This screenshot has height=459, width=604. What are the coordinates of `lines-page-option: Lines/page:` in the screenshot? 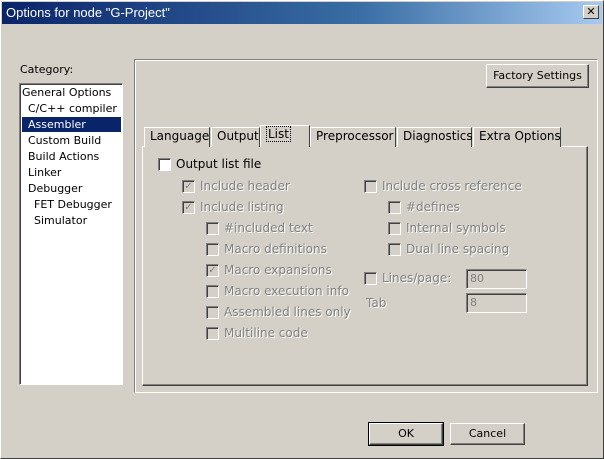 It's located at (407, 278).